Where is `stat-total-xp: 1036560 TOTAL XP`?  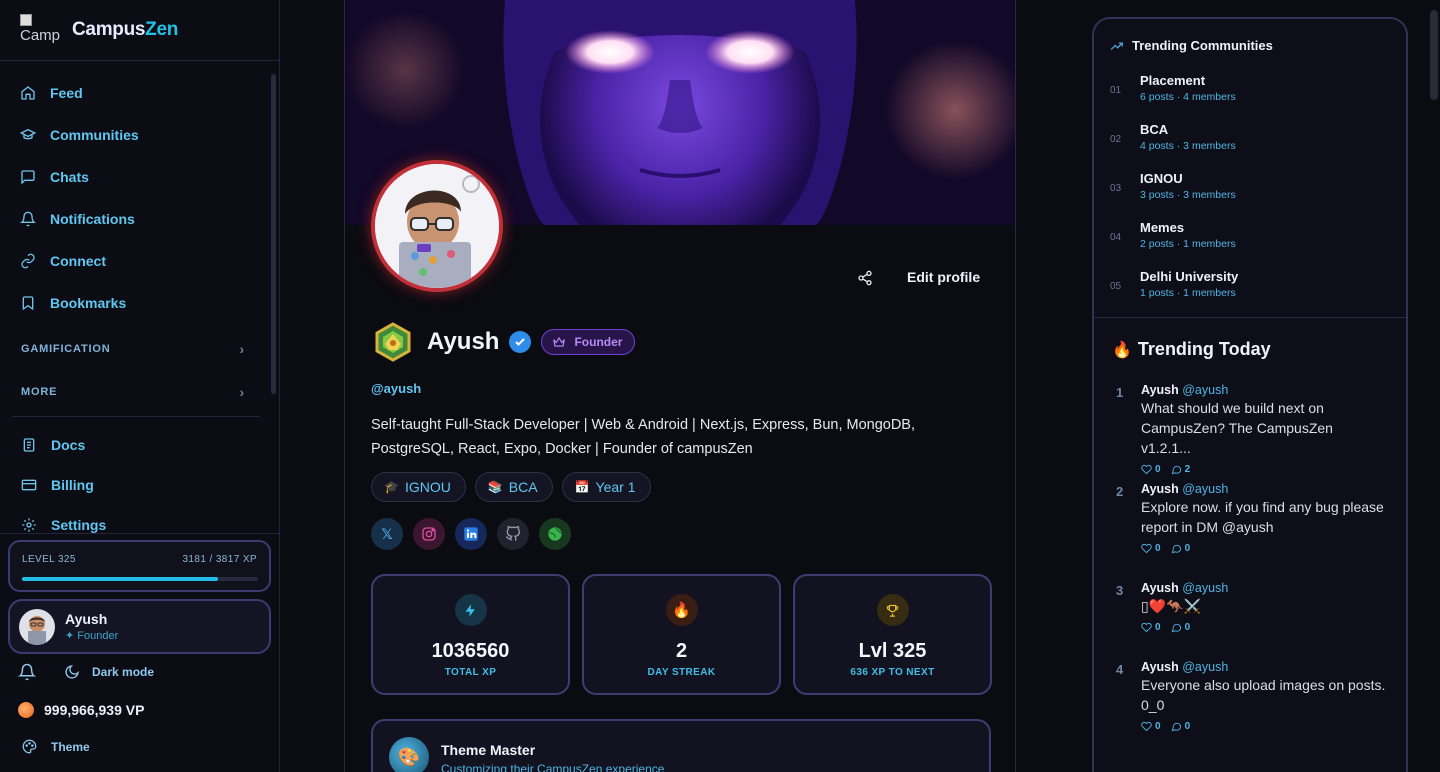
stat-total-xp: 1036560 TOTAL XP is located at coordinates (470, 634).